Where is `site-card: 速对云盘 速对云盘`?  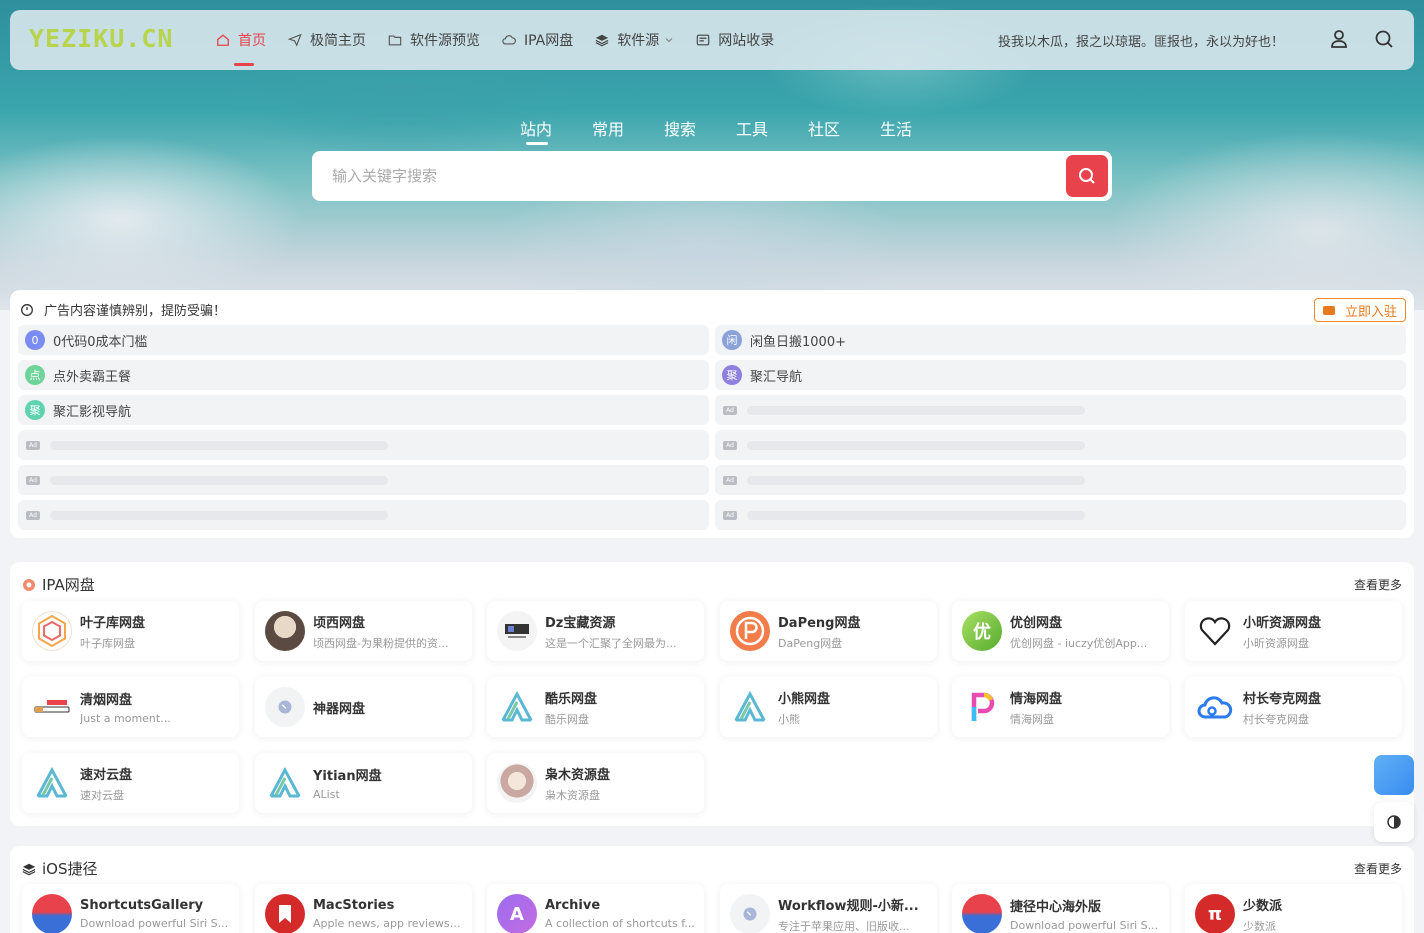
site-card: 速对云盘 速对云盘 is located at coordinates (130, 783).